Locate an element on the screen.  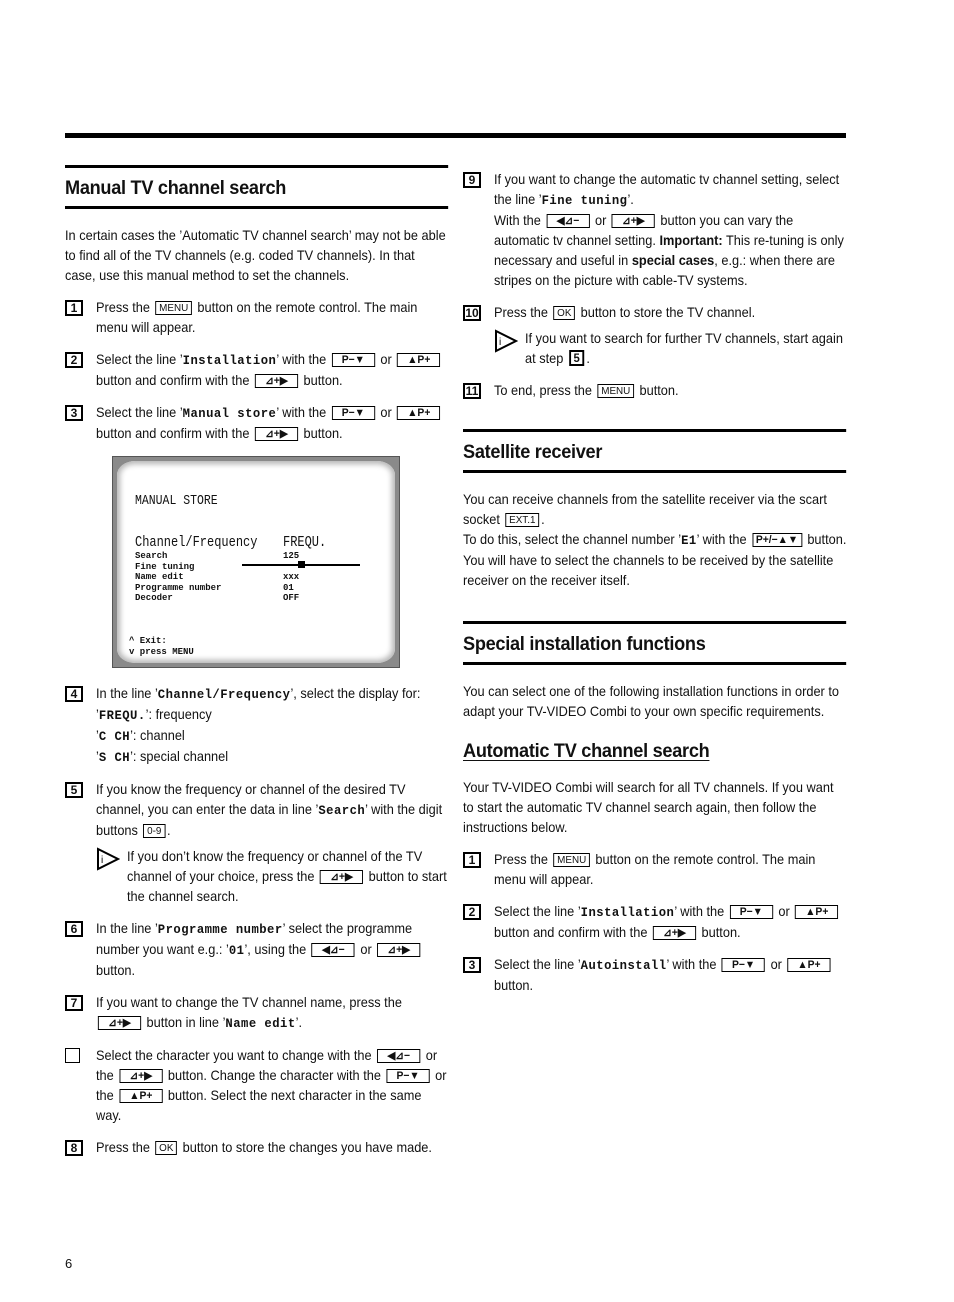
special-functions-heading: Special installation functions is located at coordinates (654, 643).